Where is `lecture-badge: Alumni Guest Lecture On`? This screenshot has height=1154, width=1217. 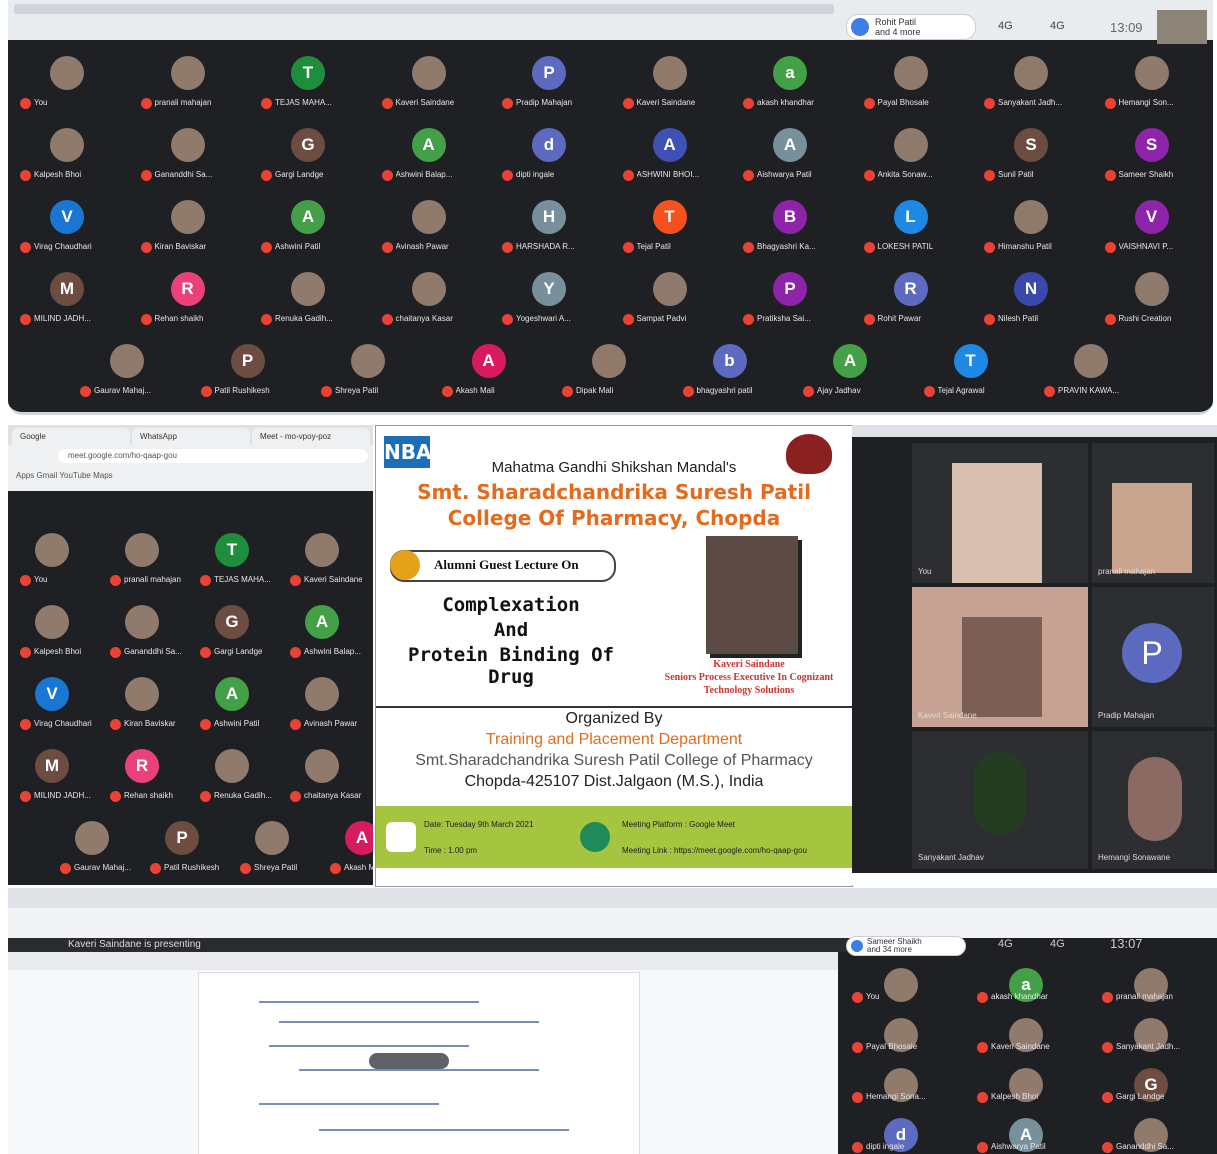
lecture-badge: Alumni Guest Lecture On is located at coordinates (503, 566).